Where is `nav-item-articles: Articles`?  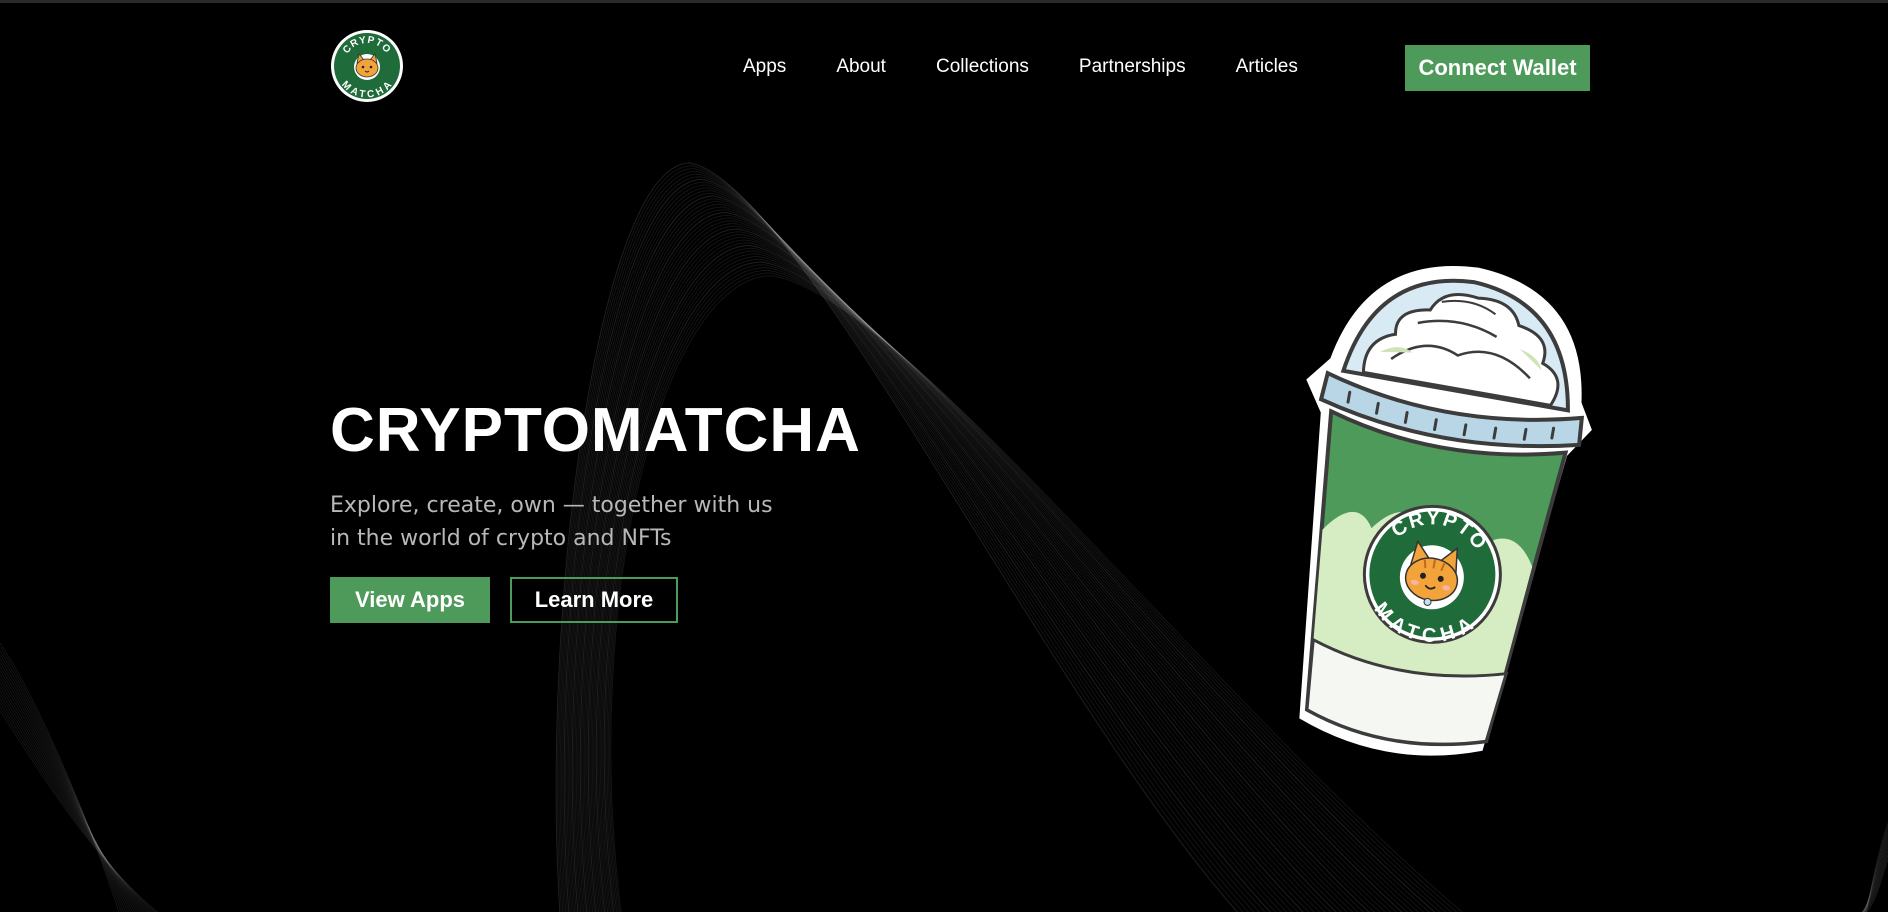 nav-item-articles: Articles is located at coordinates (1267, 67).